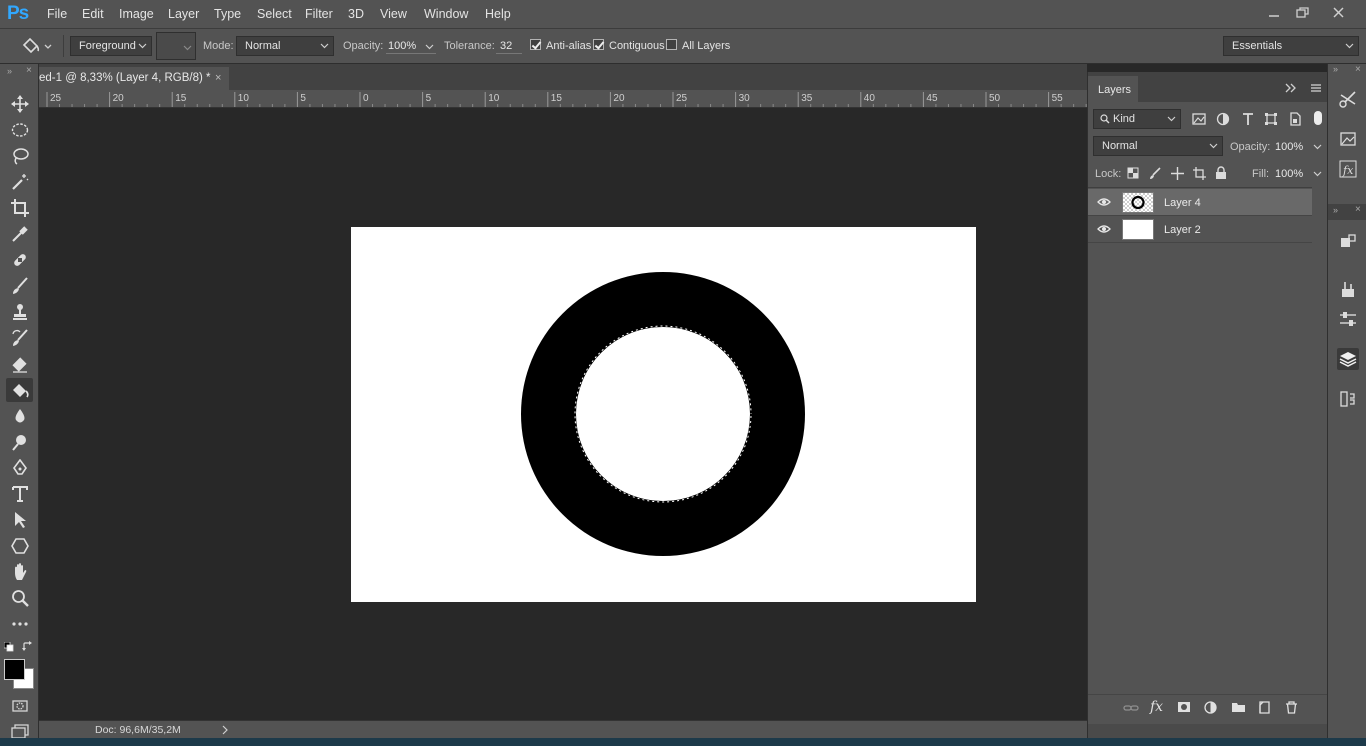 This screenshot has height=746, width=1366. I want to click on tolerance-field: 32, so click(506, 46).